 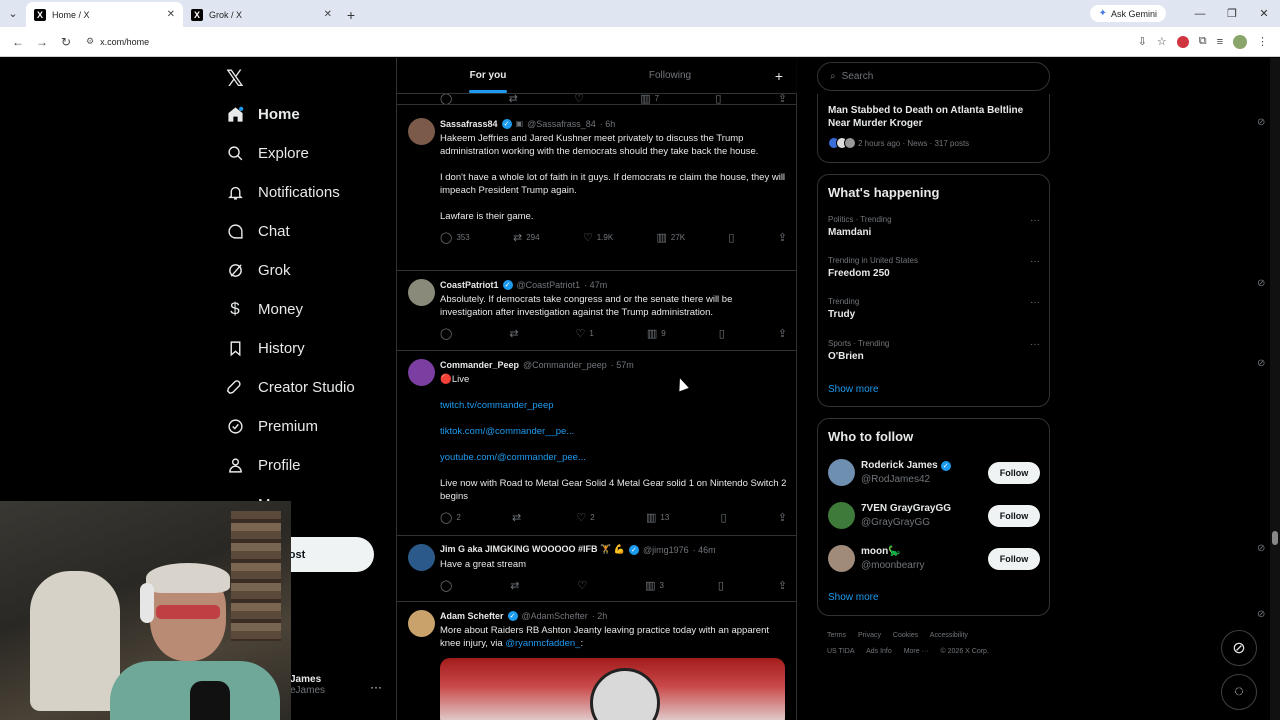 I want to click on tweet-media-image, so click(x=612, y=689).